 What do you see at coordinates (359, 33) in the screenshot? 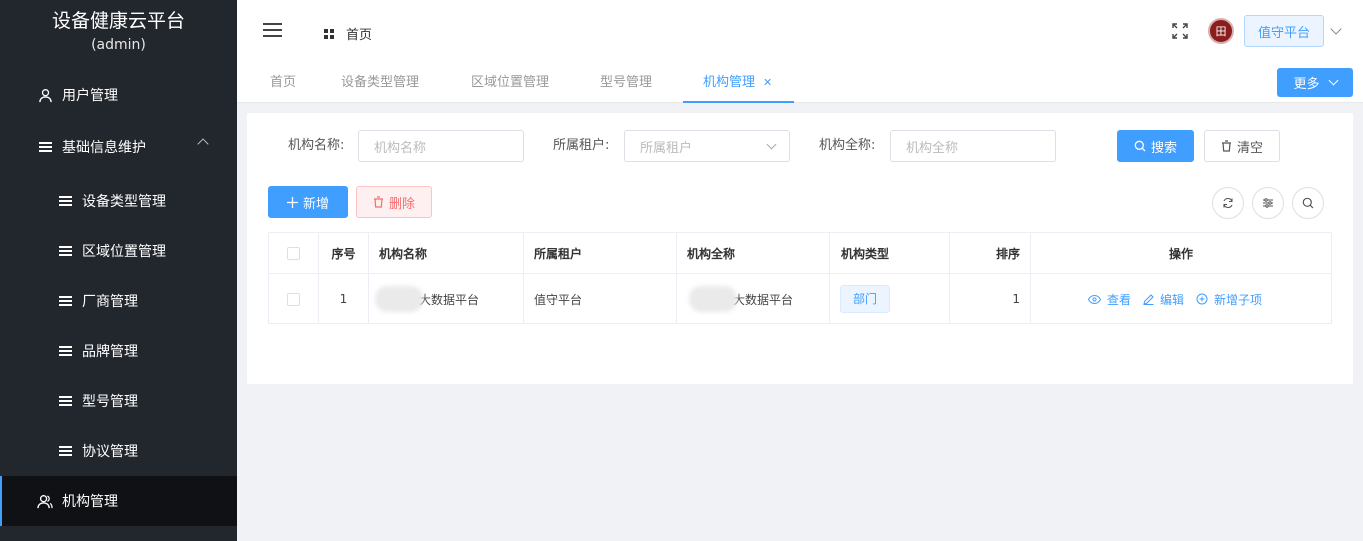
I see `breadcrumb-home: 首页` at bounding box center [359, 33].